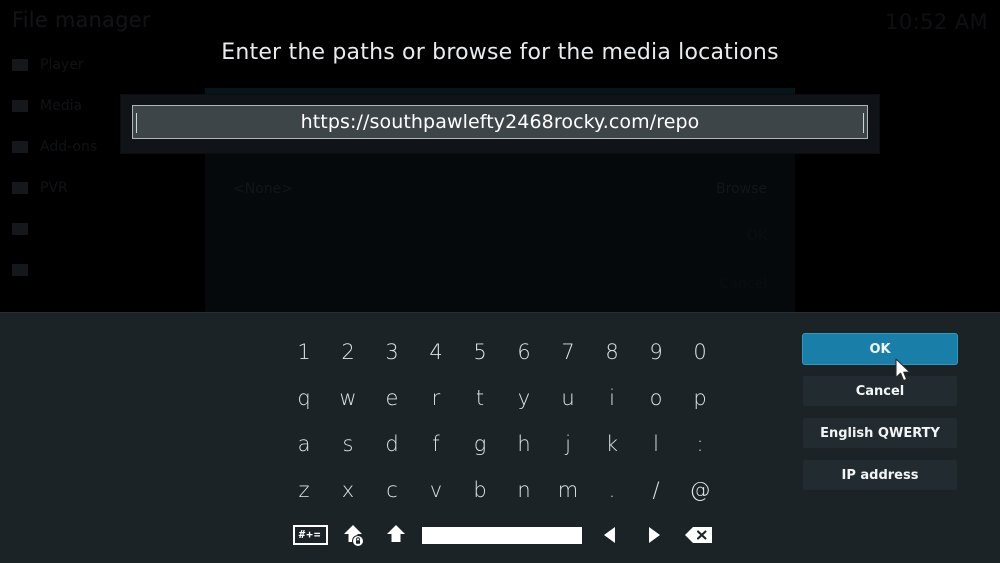 Image resolution: width=1000 pixels, height=563 pixels. I want to click on sidebar: Player Media Add-ons PVR, so click(102, 178).